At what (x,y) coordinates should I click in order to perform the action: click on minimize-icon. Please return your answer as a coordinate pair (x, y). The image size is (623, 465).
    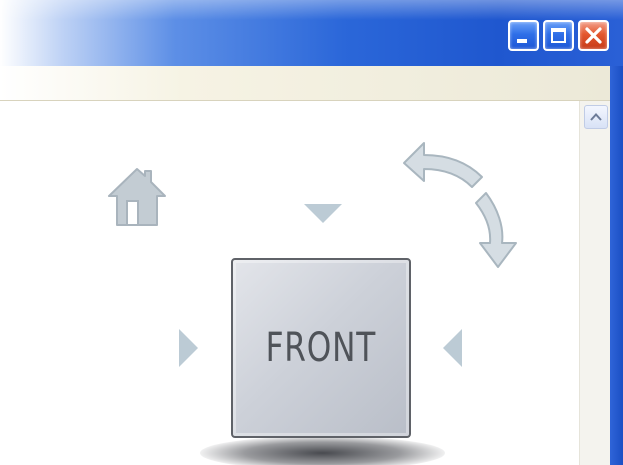
    Looking at the image, I should click on (522, 41).